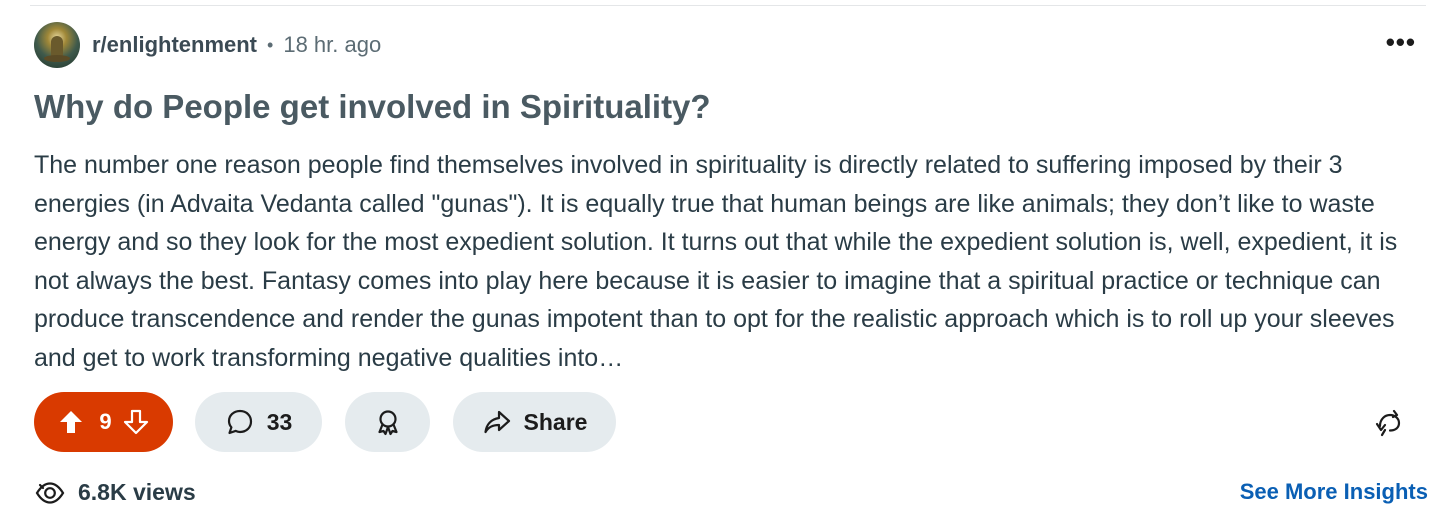 The height and width of the screenshot is (527, 1456). Describe the element at coordinates (279, 421) in the screenshot. I see `comment-count: 33` at that location.